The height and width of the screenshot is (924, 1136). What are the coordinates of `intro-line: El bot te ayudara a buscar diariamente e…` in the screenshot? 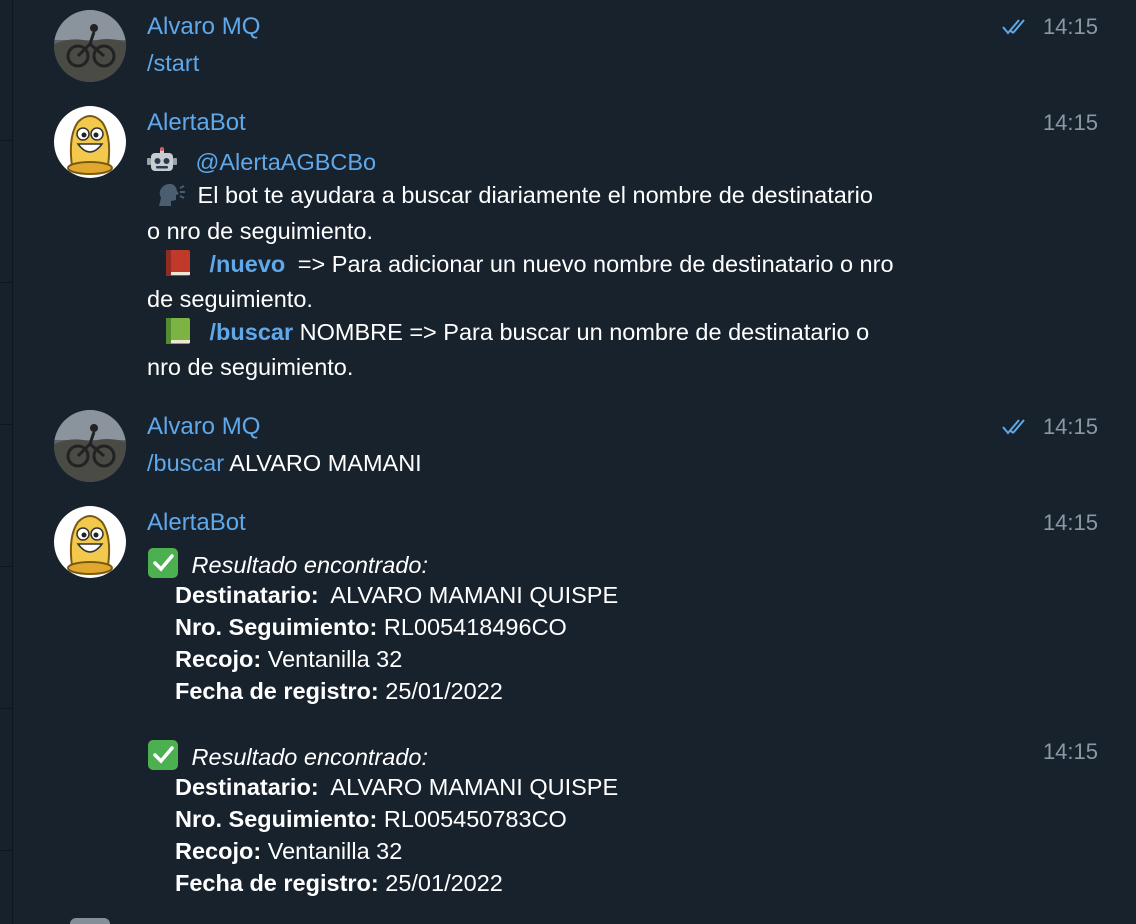 It's located at (510, 197).